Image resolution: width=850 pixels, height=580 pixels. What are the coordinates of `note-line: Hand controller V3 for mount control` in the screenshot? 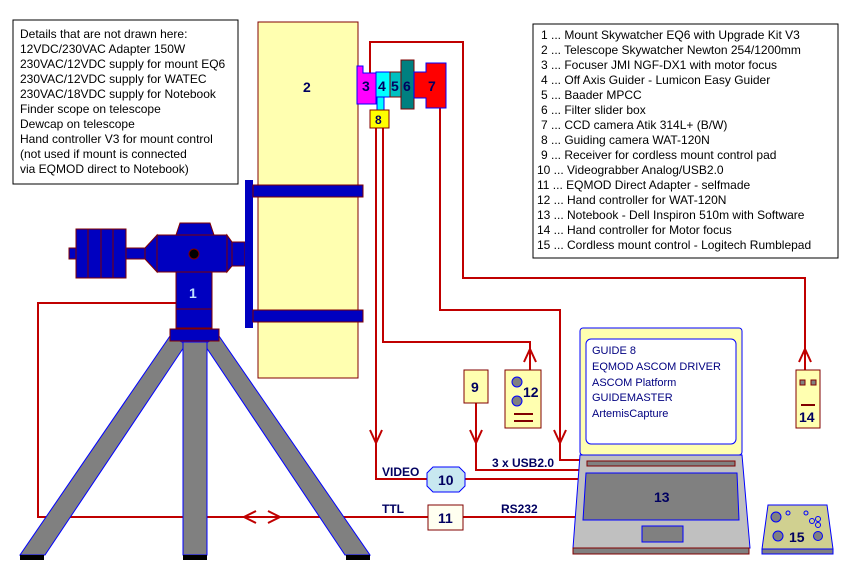 It's located at (116, 139).